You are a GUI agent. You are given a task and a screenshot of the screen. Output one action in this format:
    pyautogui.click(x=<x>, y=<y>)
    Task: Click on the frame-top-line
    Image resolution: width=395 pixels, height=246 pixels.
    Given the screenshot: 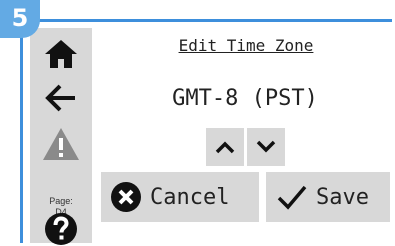 What is the action you would take?
    pyautogui.click(x=206, y=20)
    